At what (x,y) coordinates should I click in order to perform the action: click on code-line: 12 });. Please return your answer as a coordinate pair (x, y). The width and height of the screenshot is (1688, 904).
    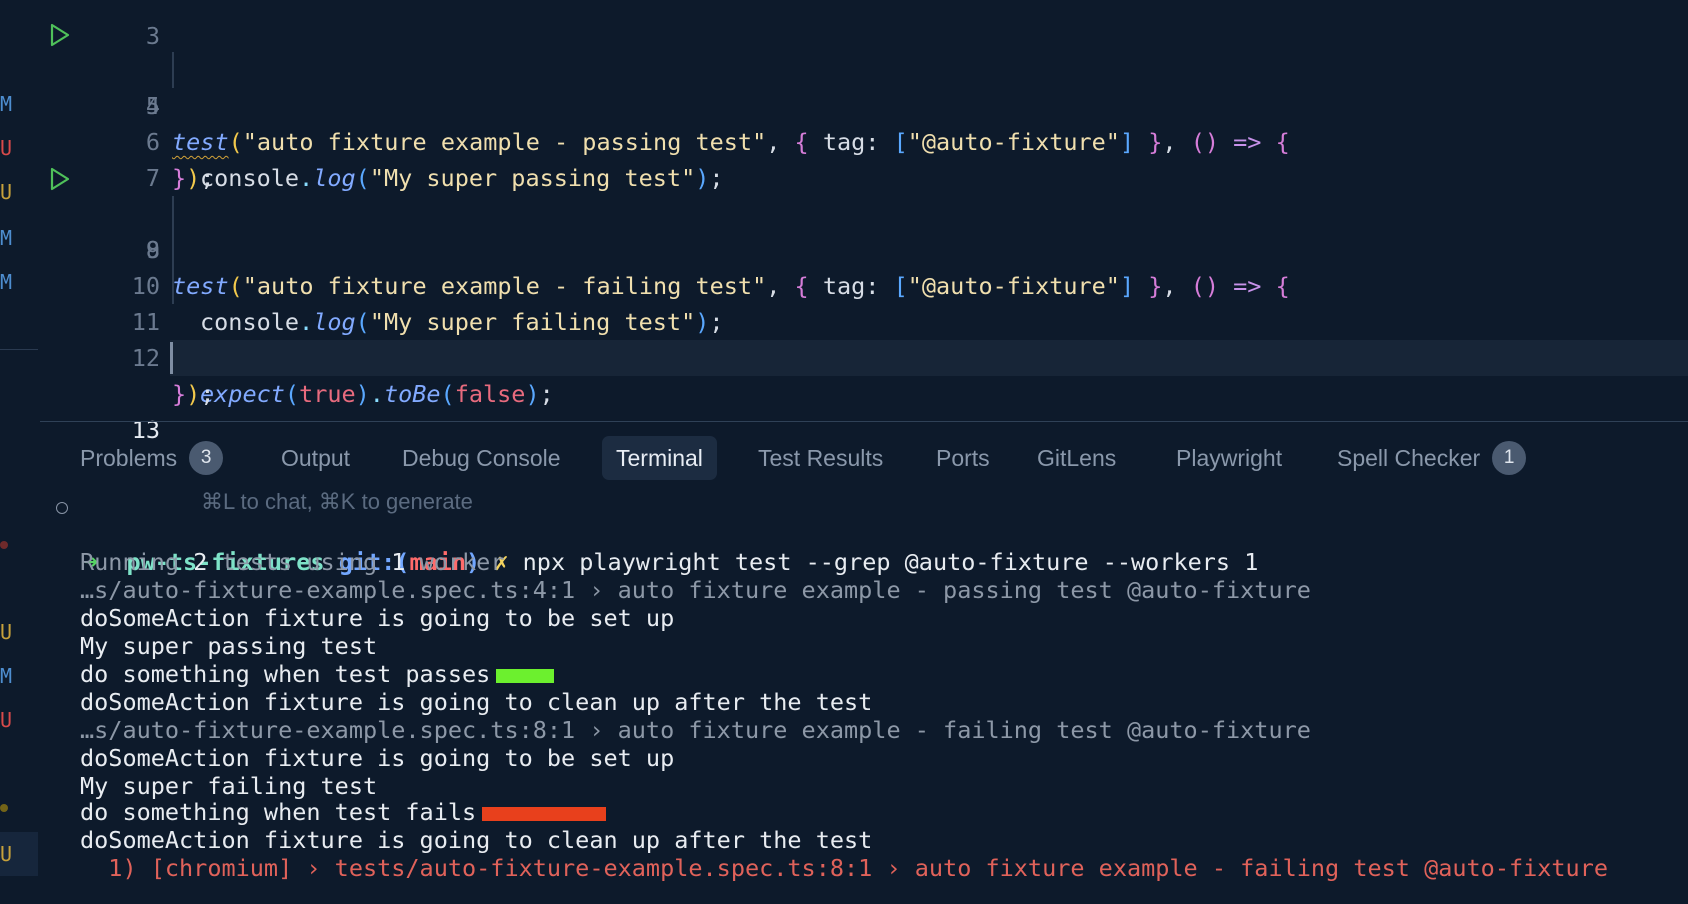
    Looking at the image, I should click on (864, 356).